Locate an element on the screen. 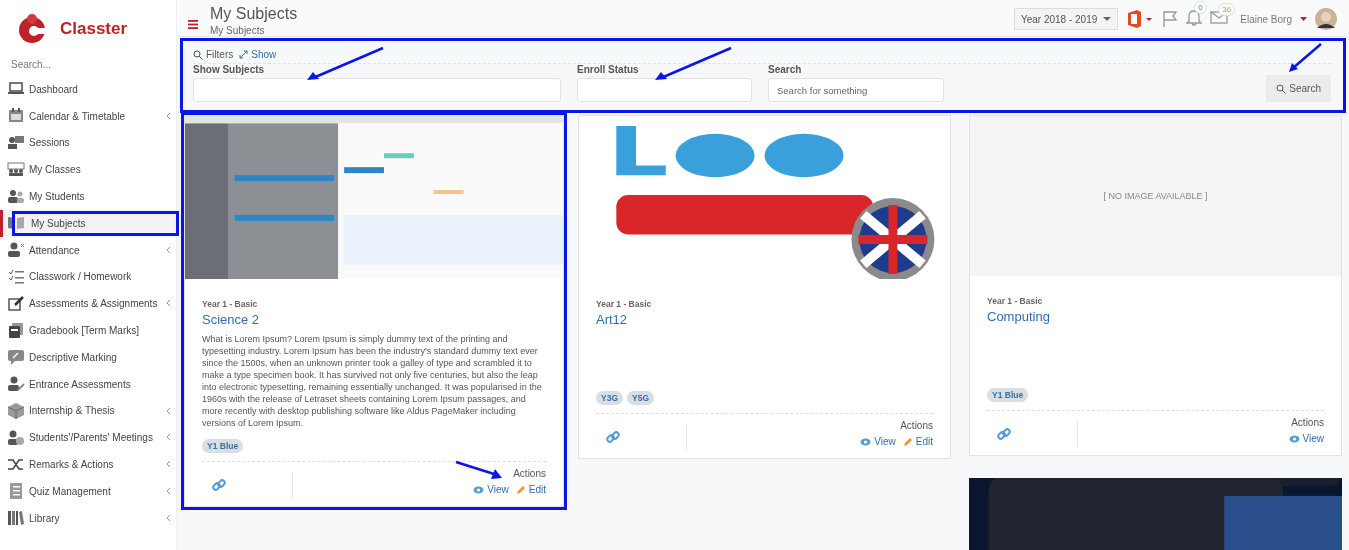 The height and width of the screenshot is (550, 1349). gradebook-icon is located at coordinates (16, 330).